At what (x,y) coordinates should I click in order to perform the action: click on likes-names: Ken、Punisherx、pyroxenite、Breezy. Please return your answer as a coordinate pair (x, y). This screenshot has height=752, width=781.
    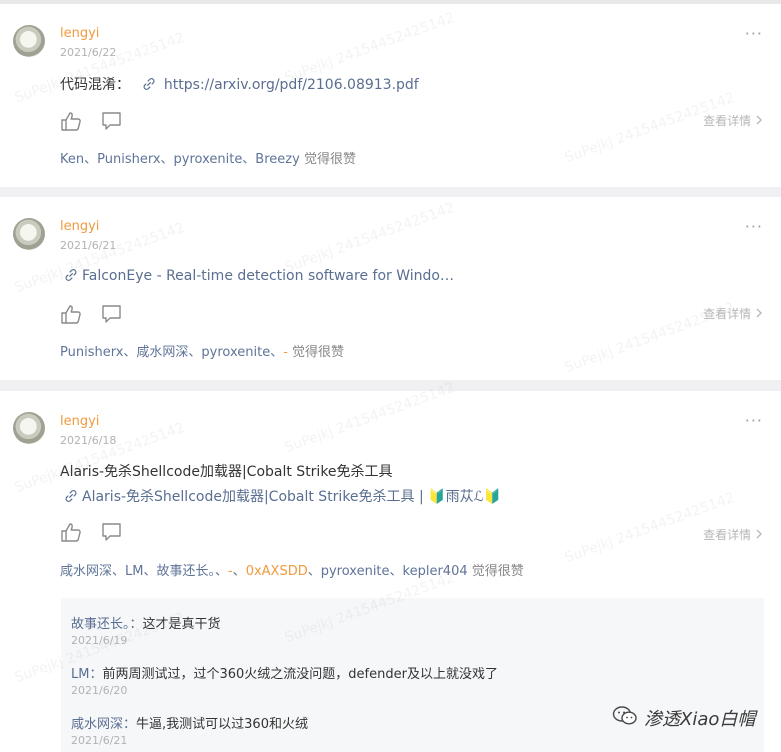
    Looking at the image, I should click on (180, 159).